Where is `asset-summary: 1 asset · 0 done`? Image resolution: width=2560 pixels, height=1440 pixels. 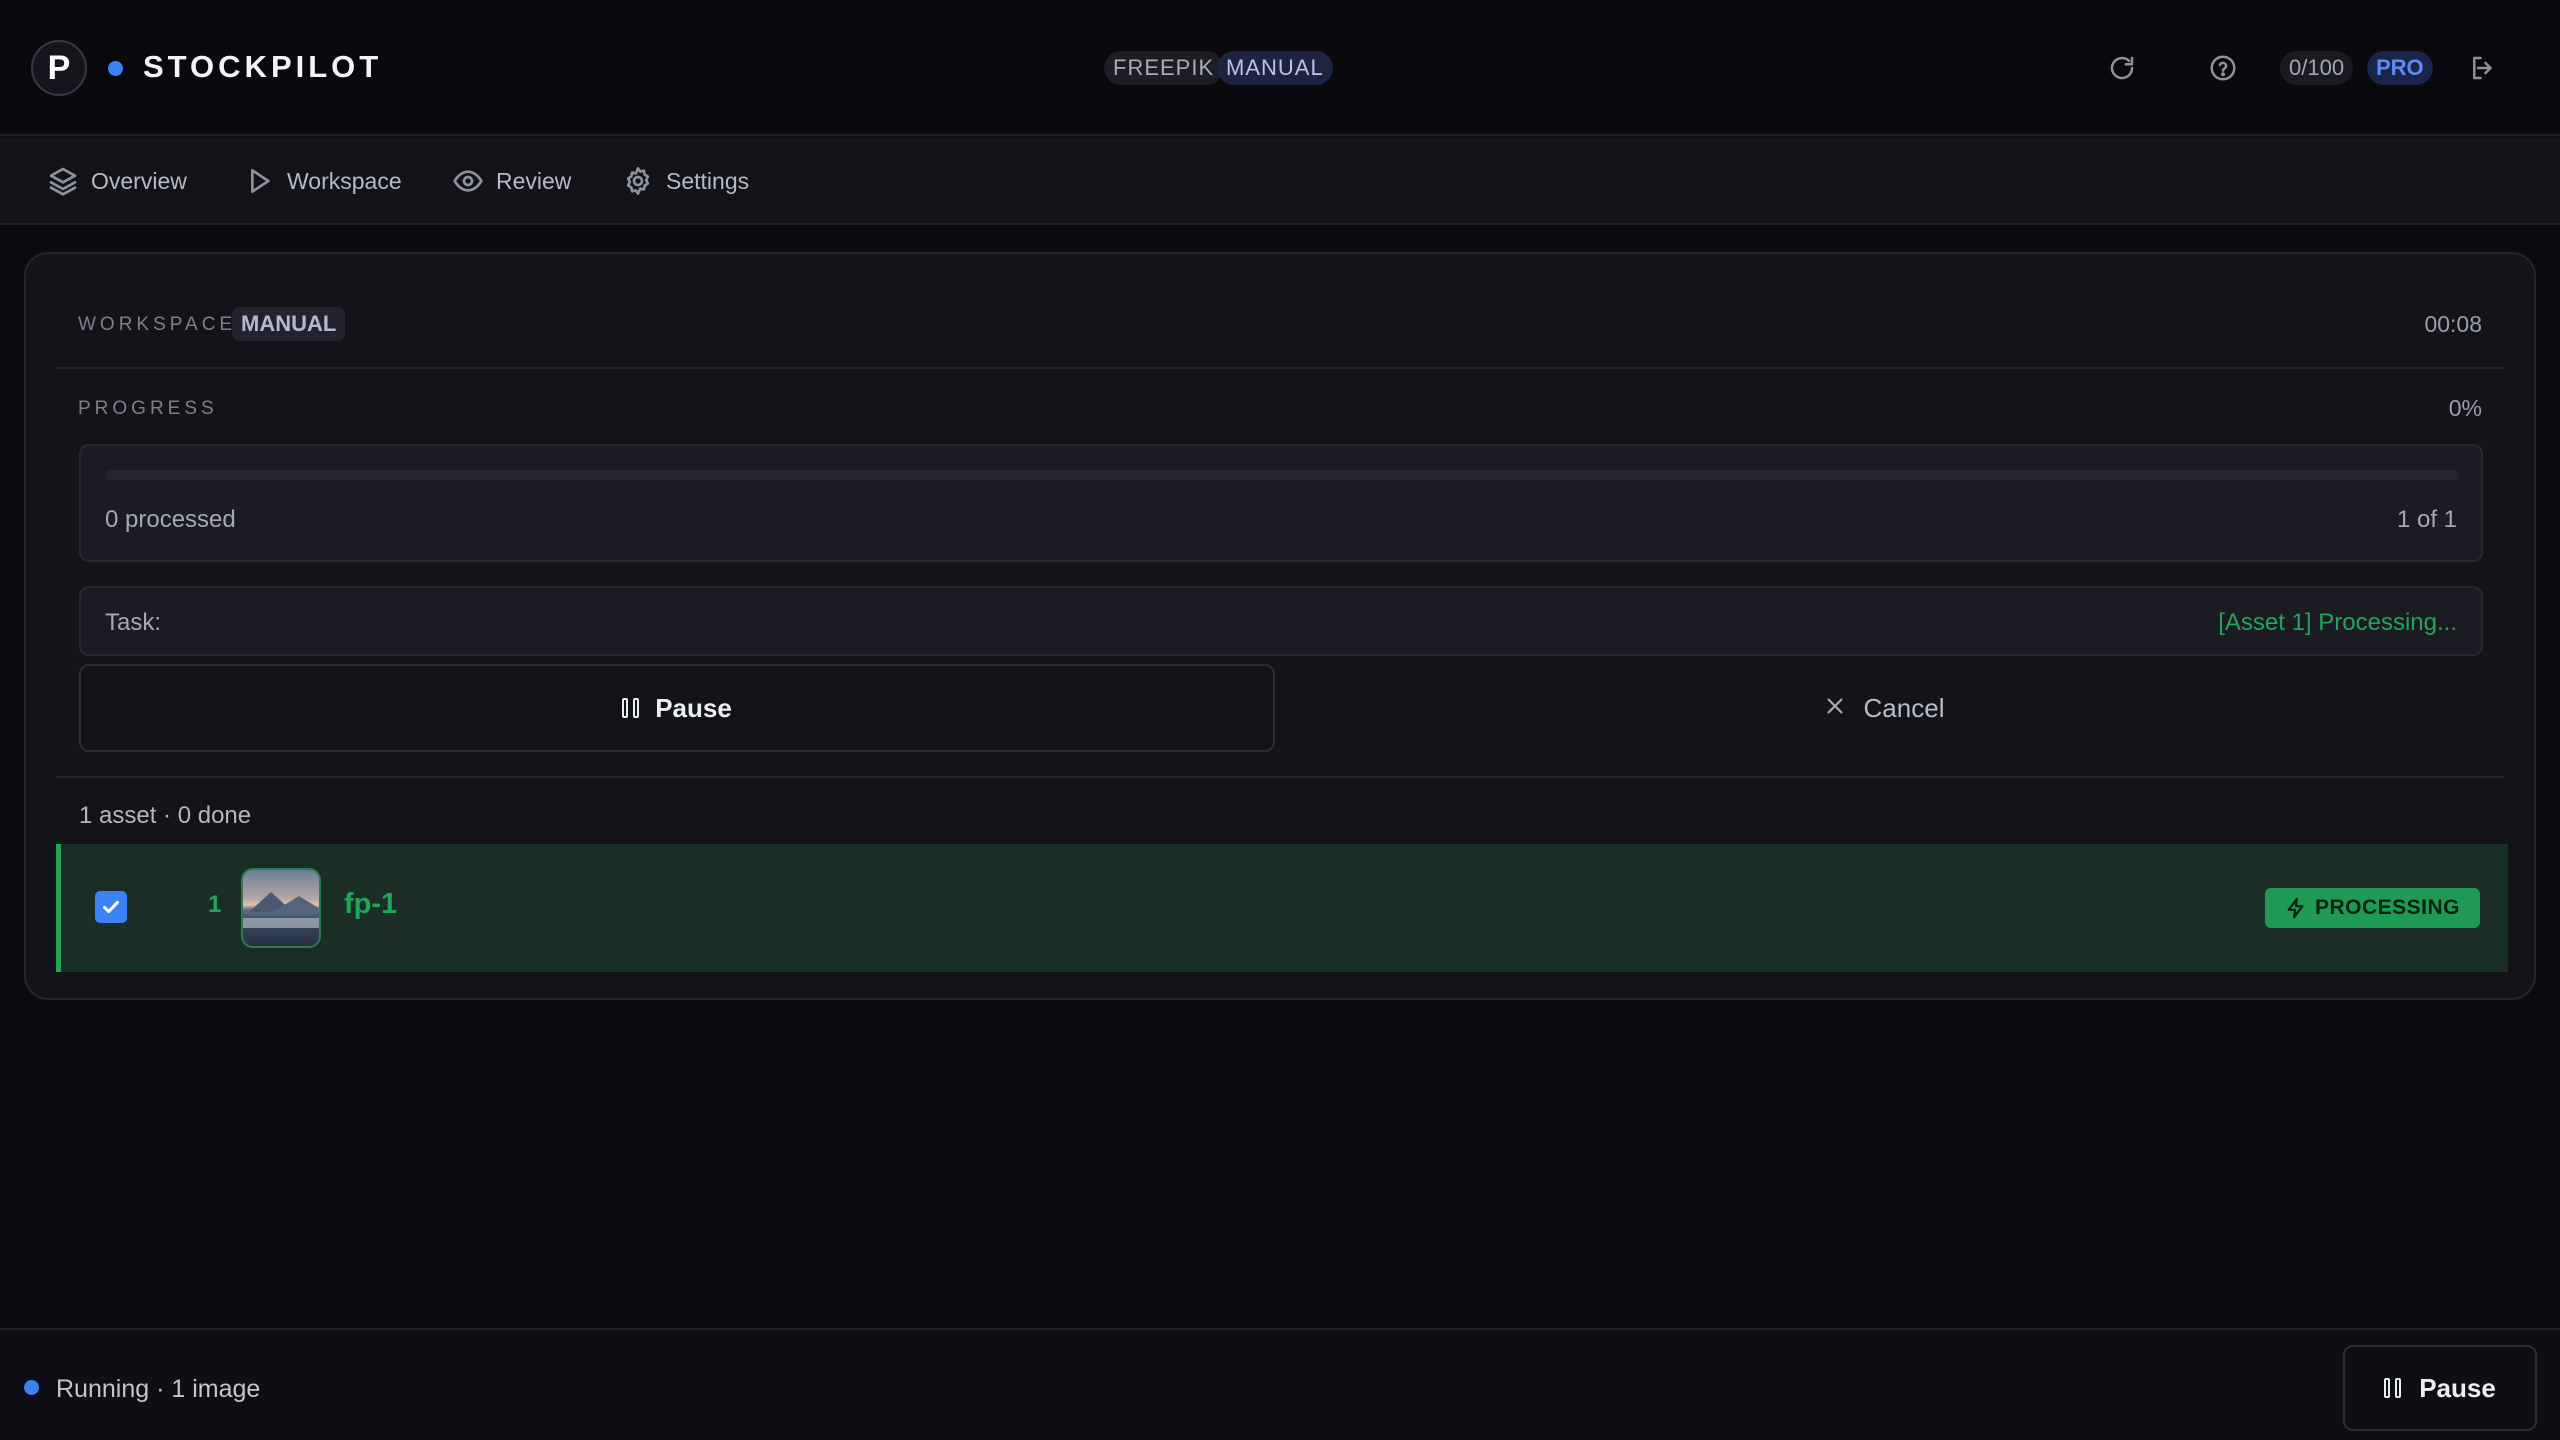
asset-summary: 1 asset · 0 done is located at coordinates (165, 815).